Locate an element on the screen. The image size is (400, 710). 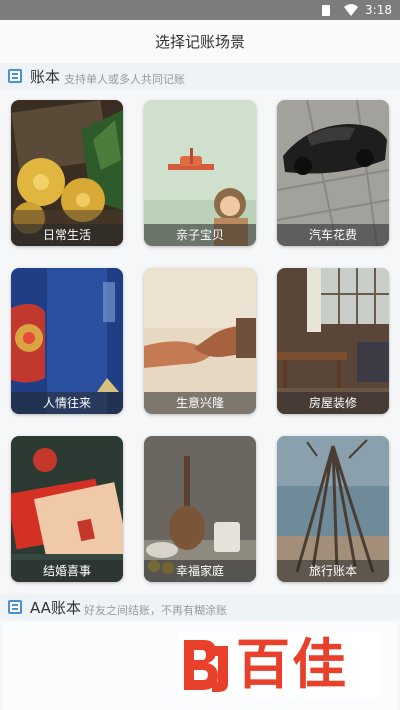
page-title: 选择记账场景 is located at coordinates (200, 42).